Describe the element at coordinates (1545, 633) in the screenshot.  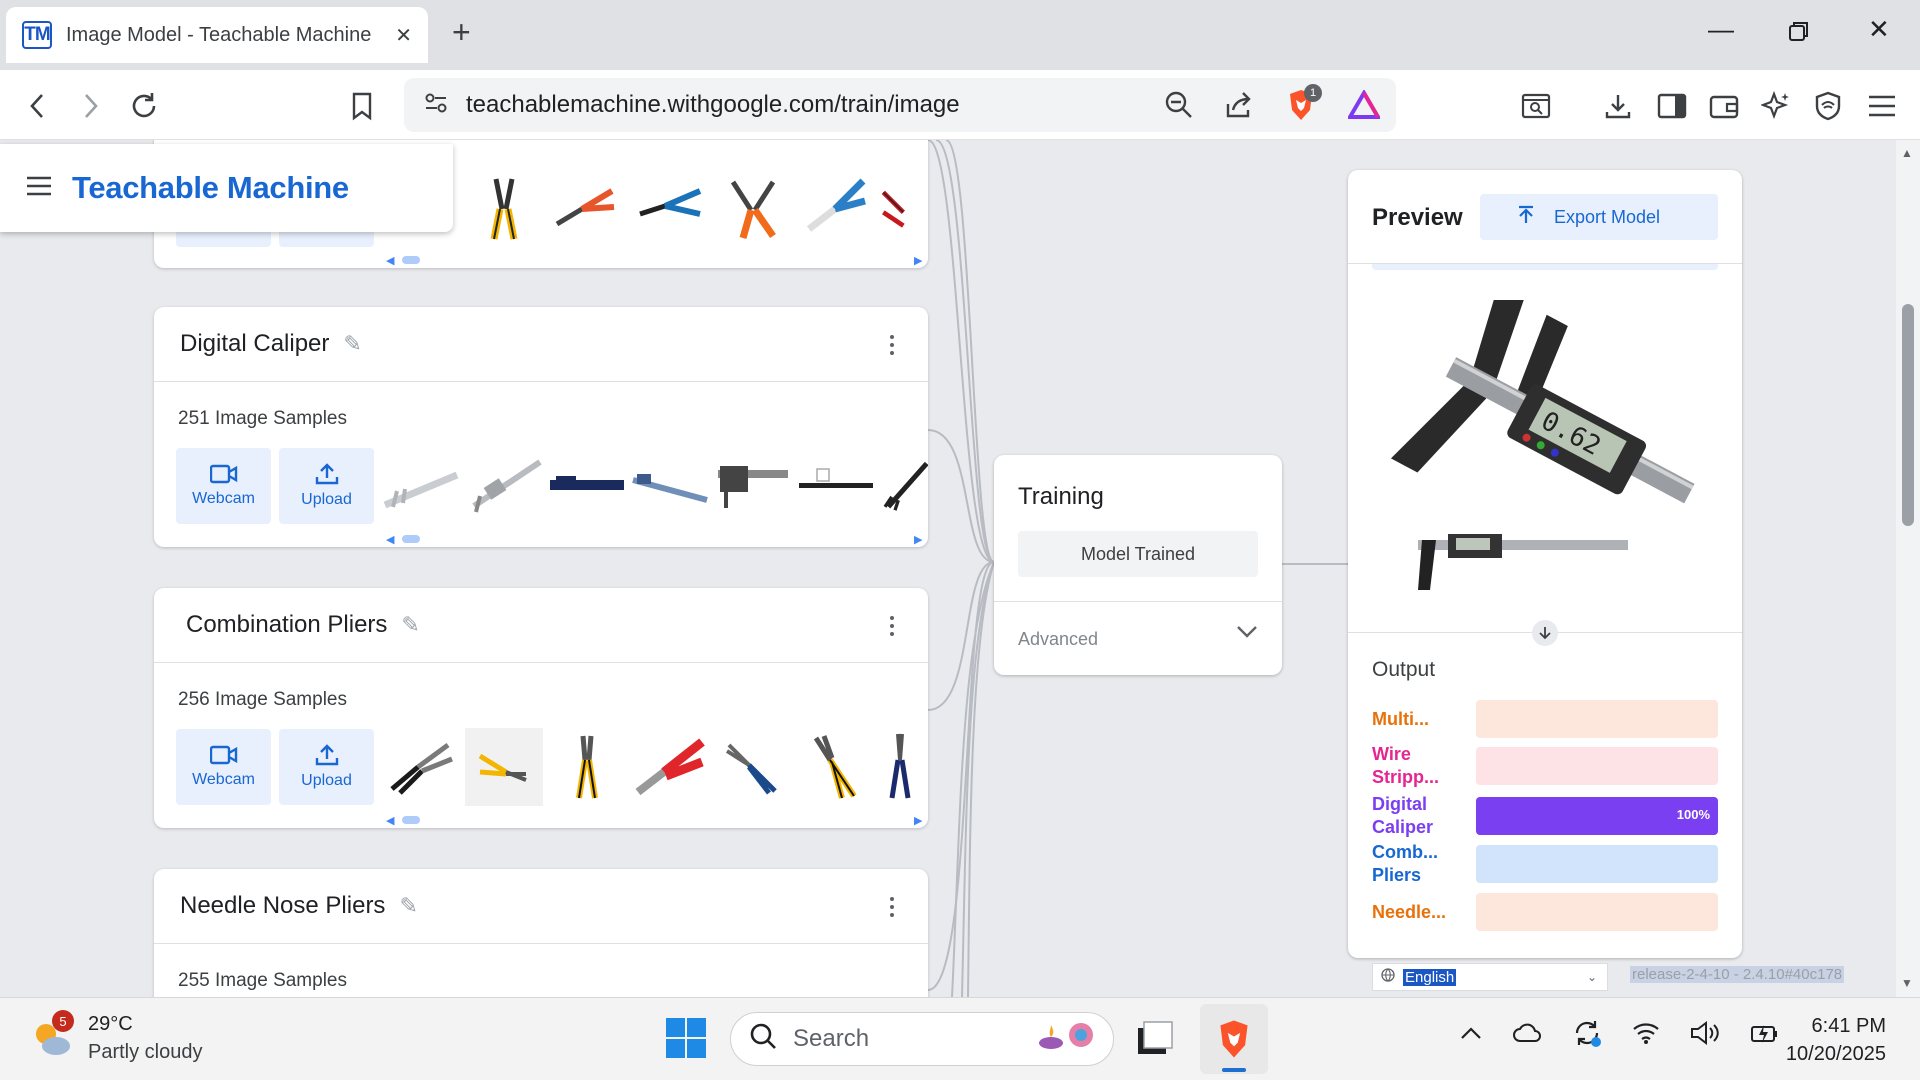
I see `scroll-down-icon` at that location.